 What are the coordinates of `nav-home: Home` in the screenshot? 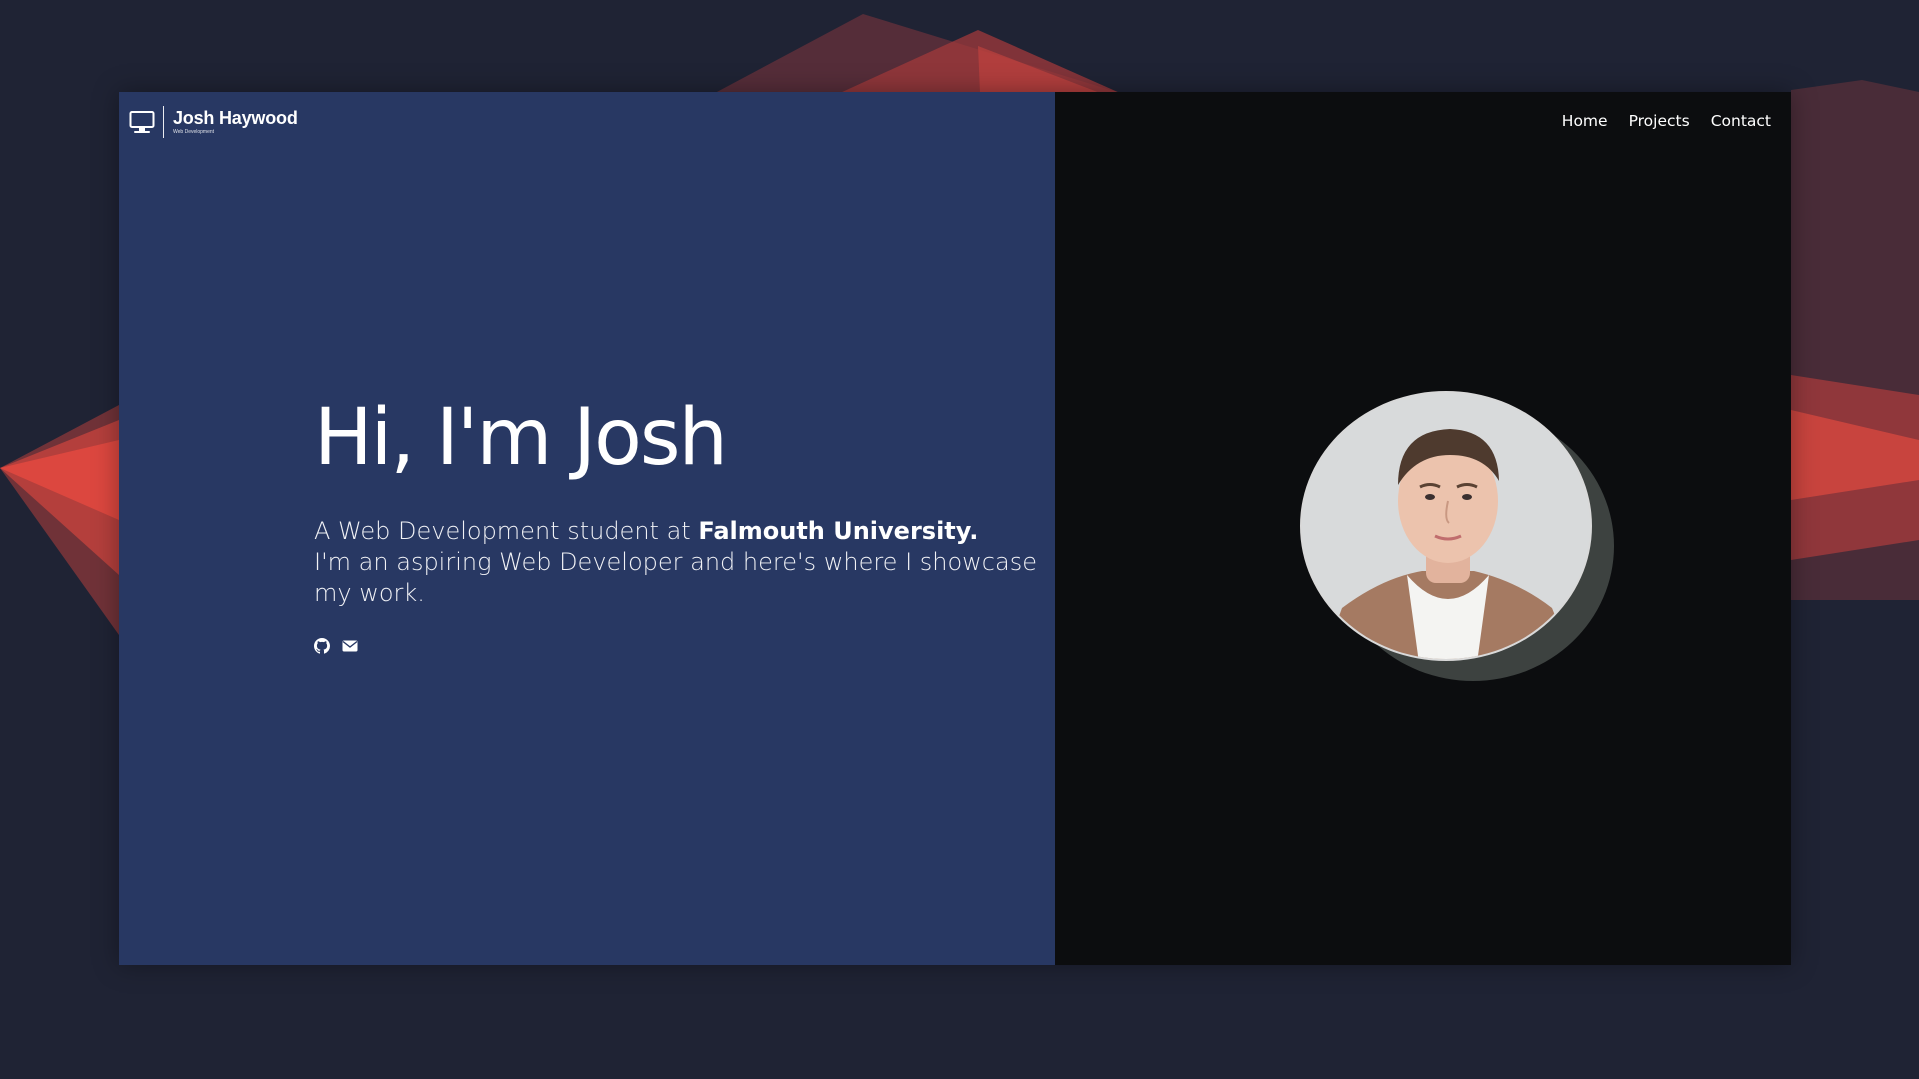 It's located at (1585, 121).